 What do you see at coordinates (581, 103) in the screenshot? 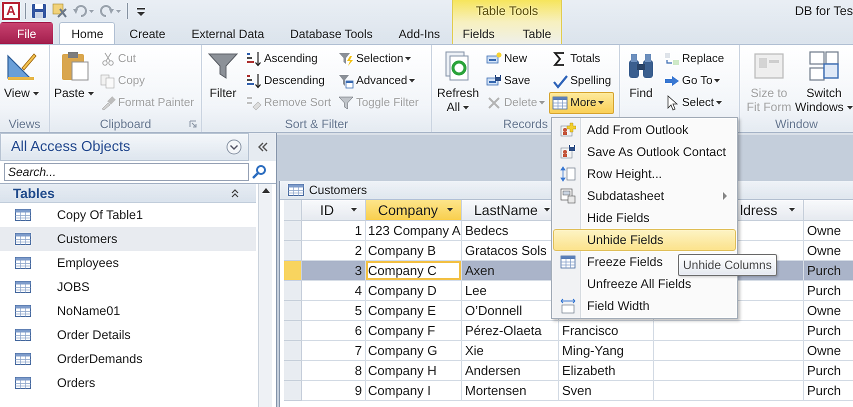
I see `ribbon-button: More` at bounding box center [581, 103].